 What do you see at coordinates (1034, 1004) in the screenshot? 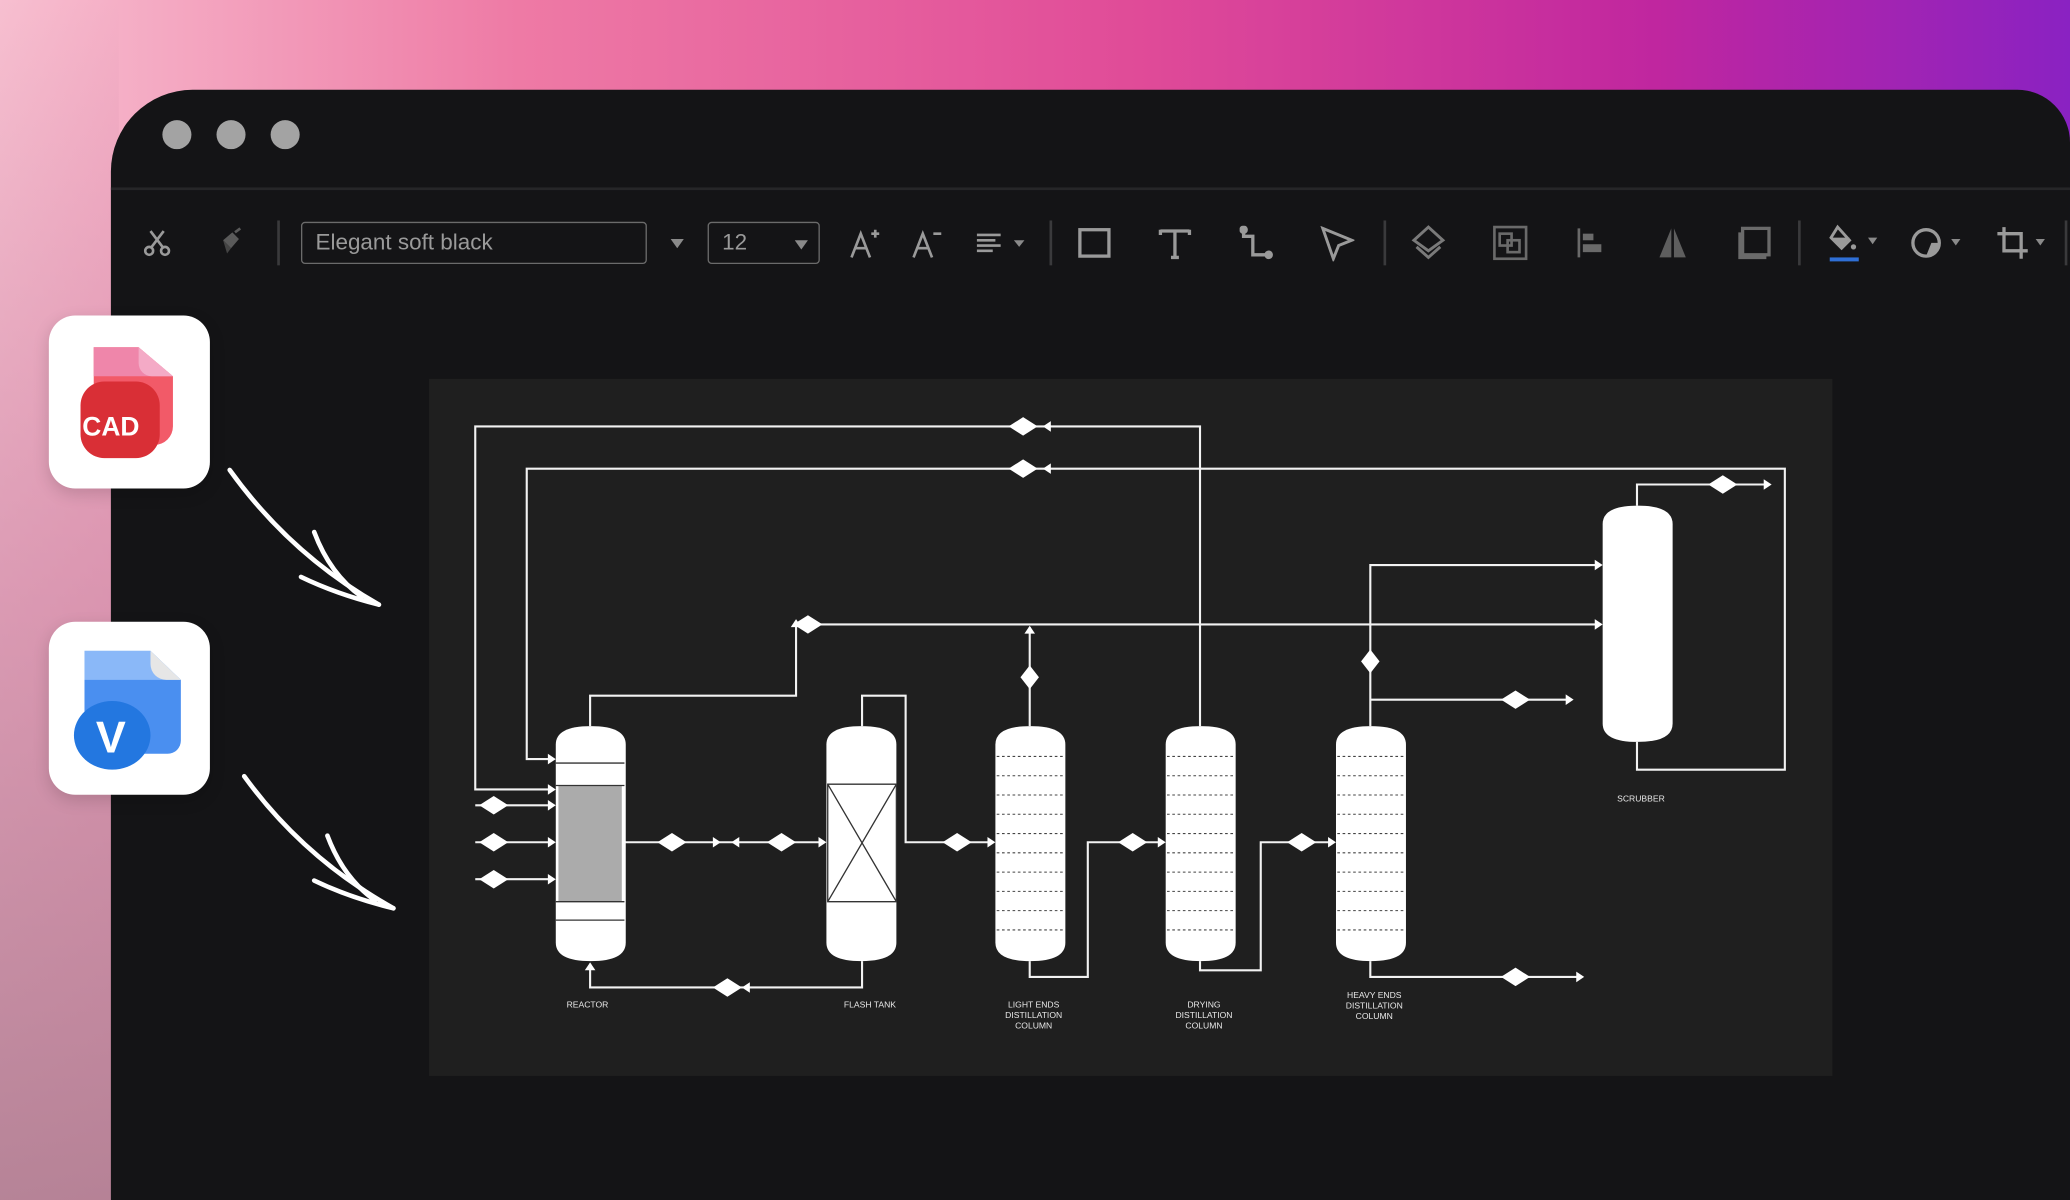
I see `label-light-ends-1: LIGHT ENDS` at bounding box center [1034, 1004].